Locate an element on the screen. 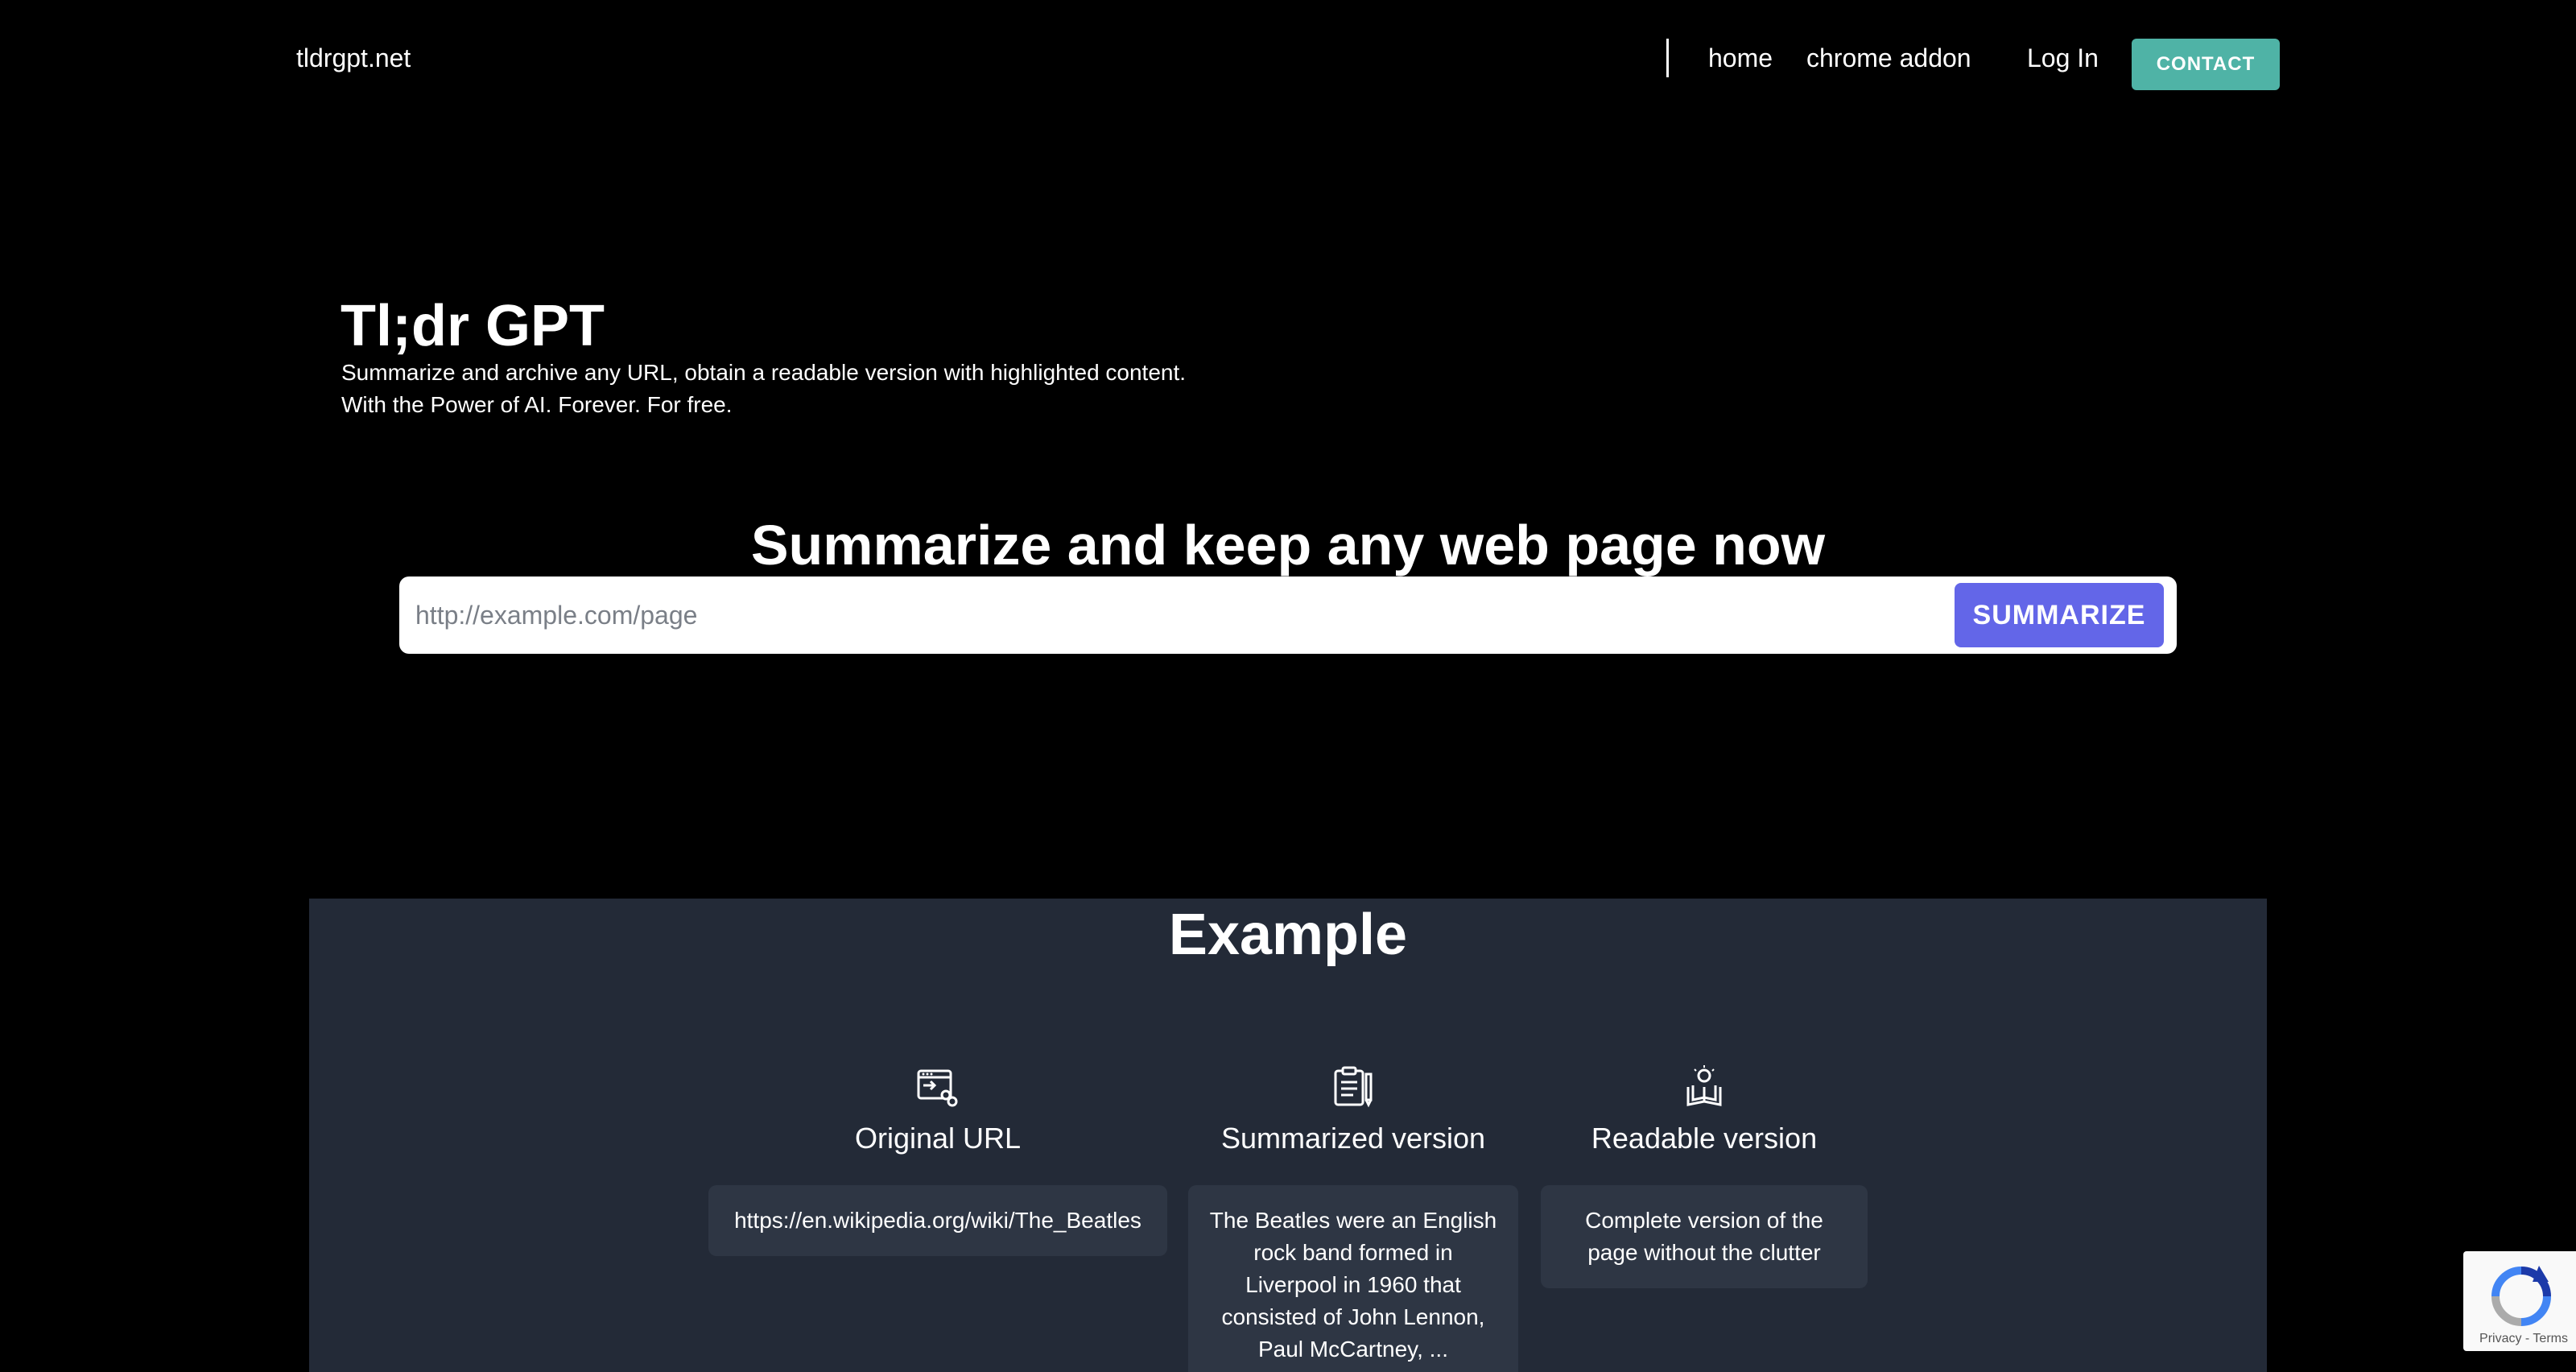  login-link: Log In is located at coordinates (2063, 58).